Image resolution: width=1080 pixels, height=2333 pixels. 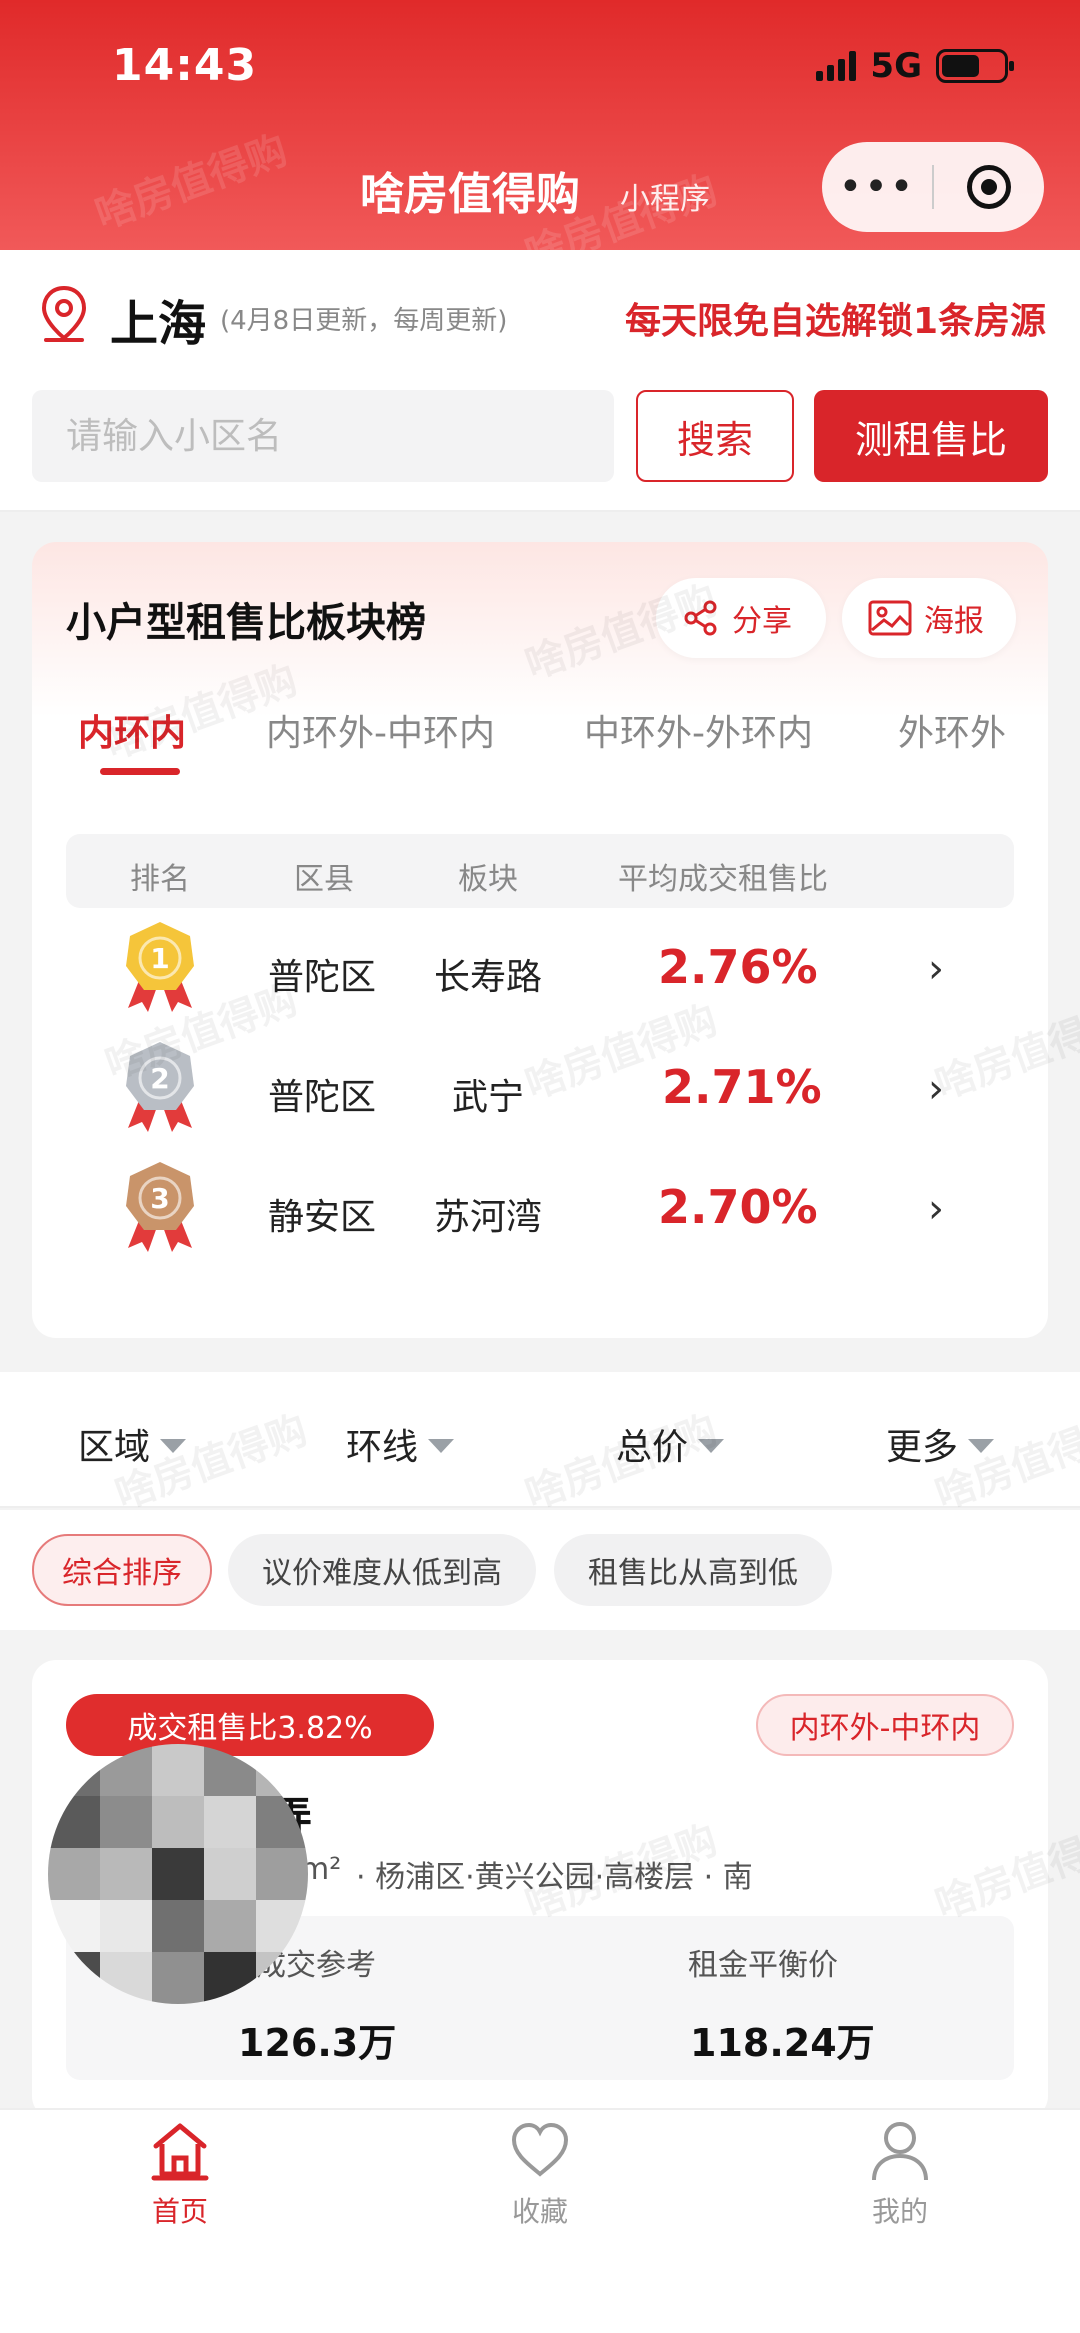 I want to click on filter-more: 更多, so click(x=940, y=1444).